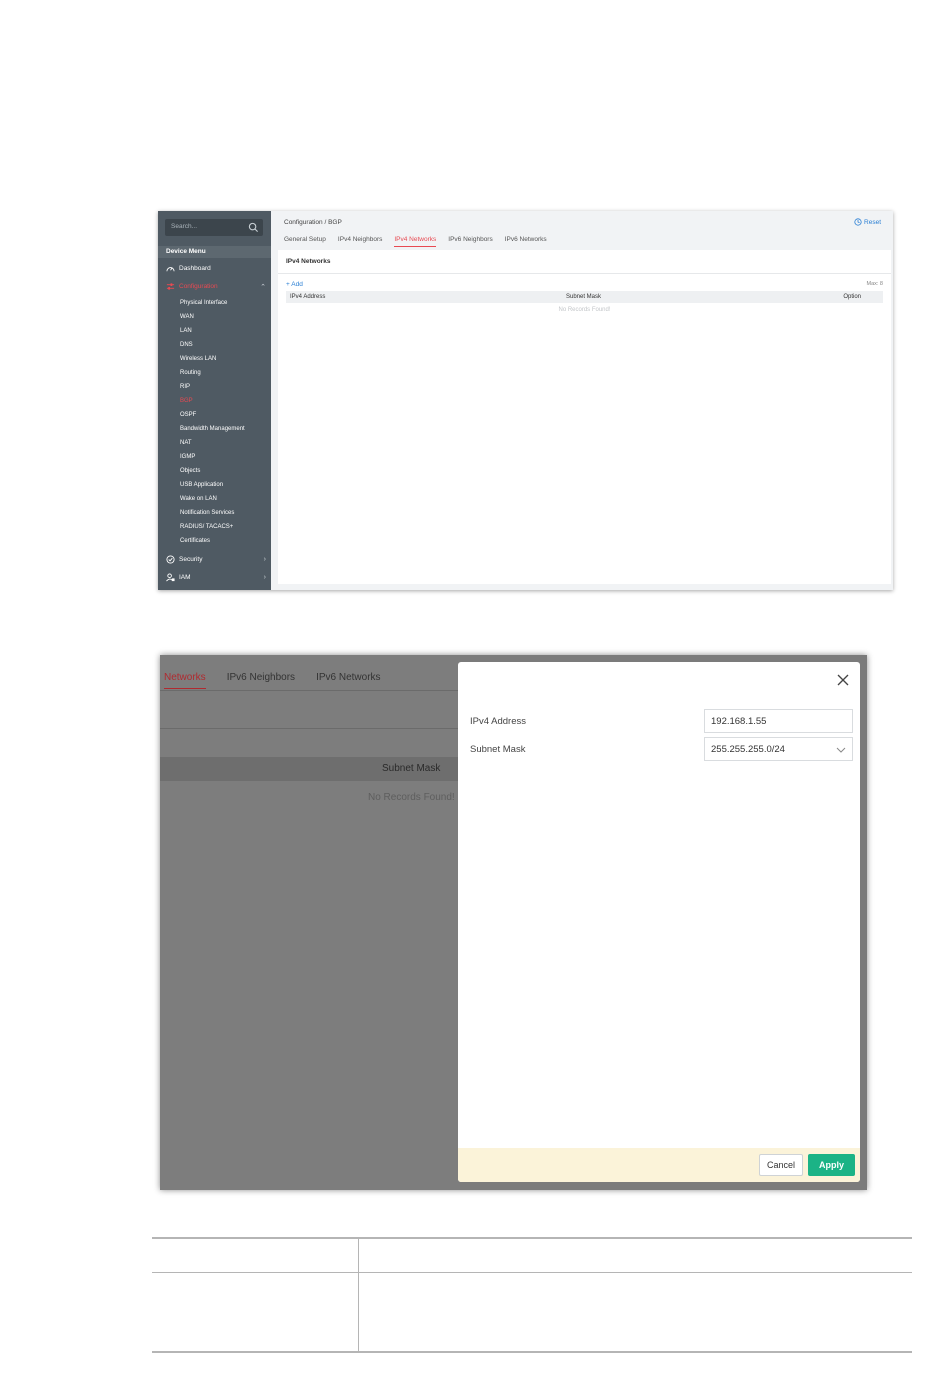  Describe the element at coordinates (198, 499) in the screenshot. I see `sidebar-item-wake-on-lan: Wake on LAN` at that location.